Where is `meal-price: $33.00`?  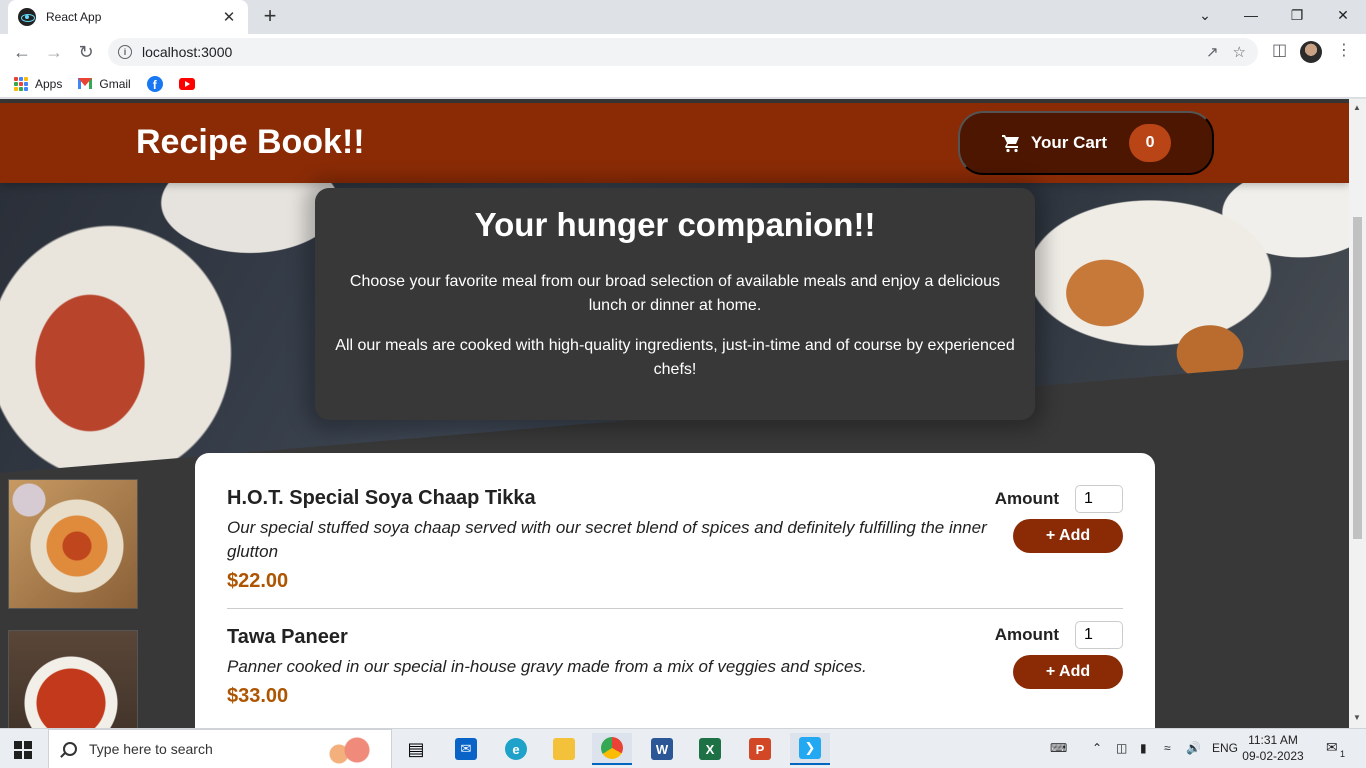 meal-price: $33.00 is located at coordinates (258, 696).